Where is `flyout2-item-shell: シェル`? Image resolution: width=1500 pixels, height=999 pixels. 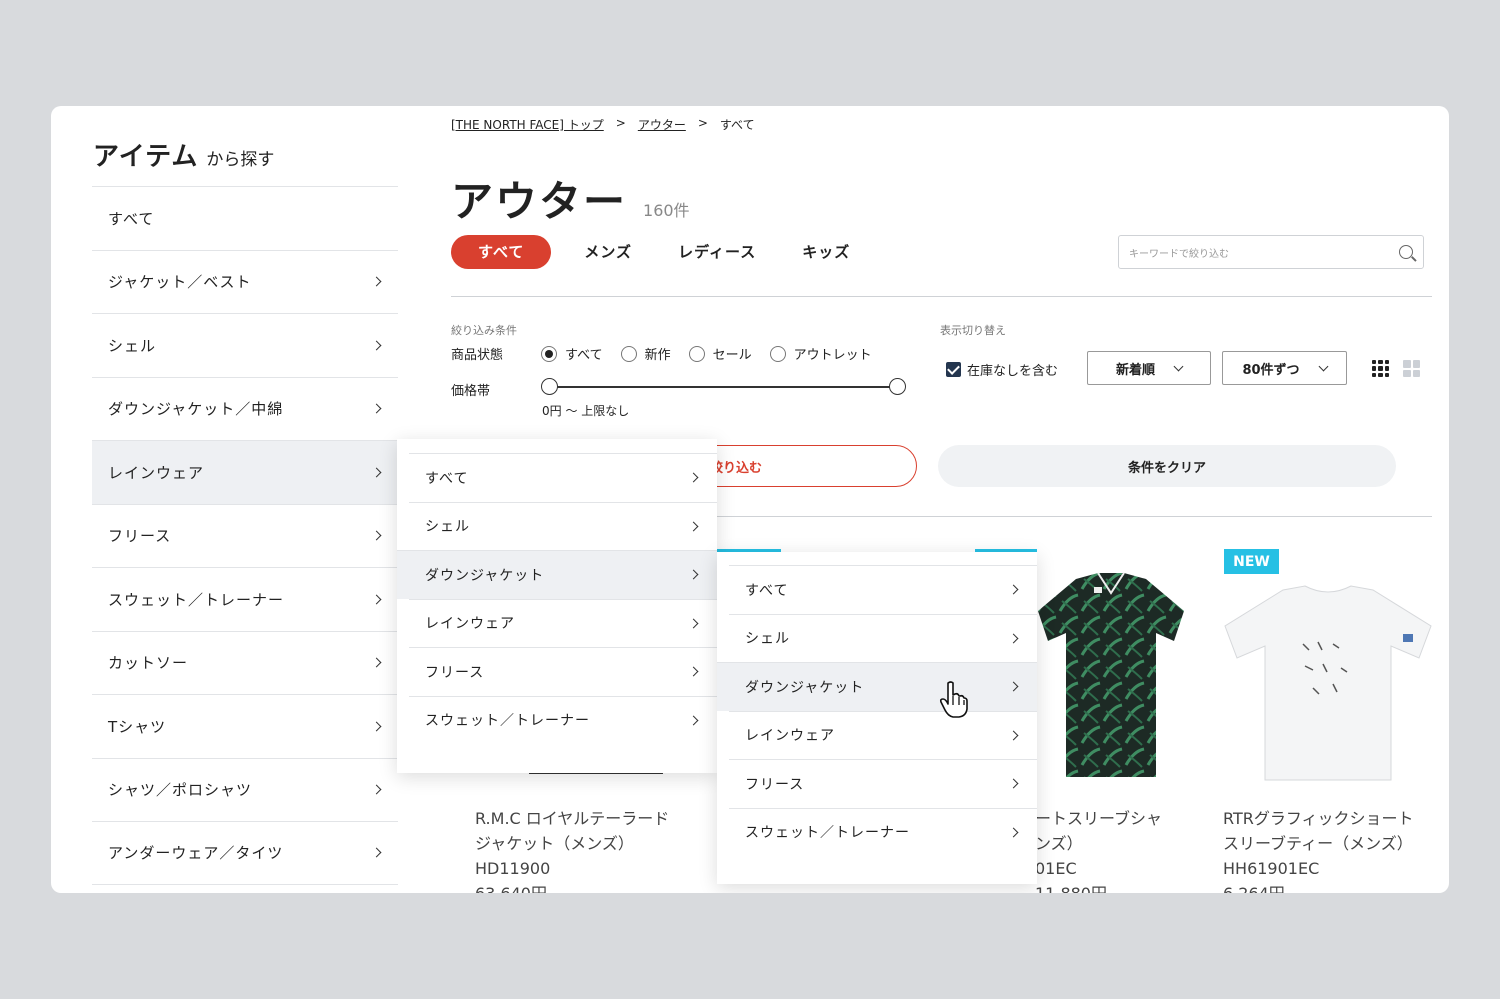 flyout2-item-shell: シェル is located at coordinates (563, 526).